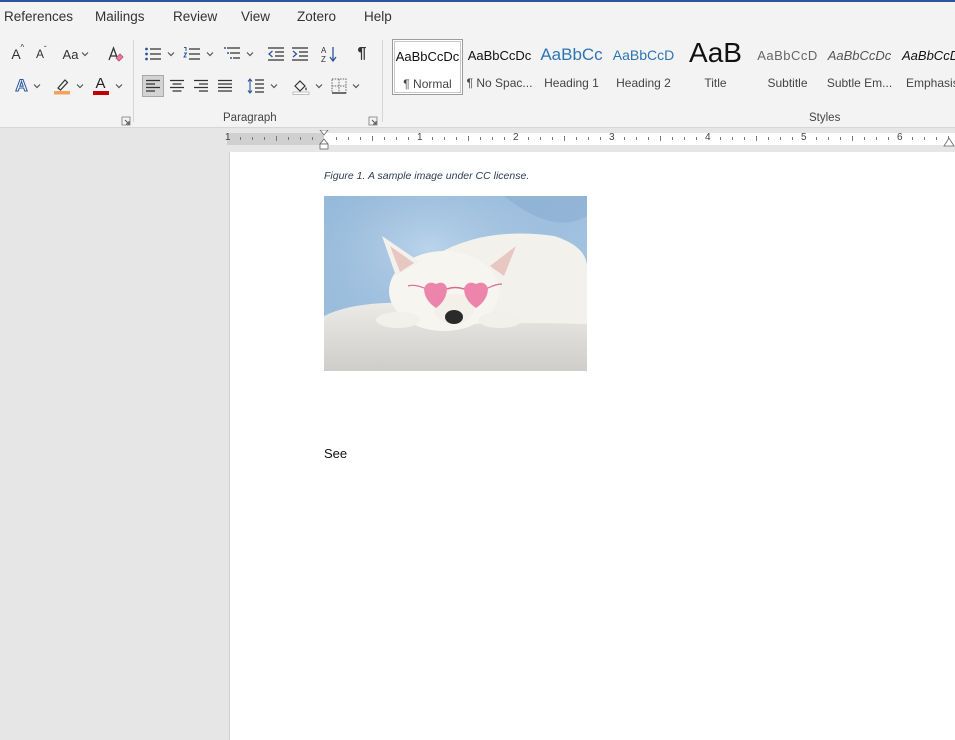 The image size is (955, 740). Describe the element at coordinates (70, 54) in the screenshot. I see `change-case-icon: Aa` at that location.